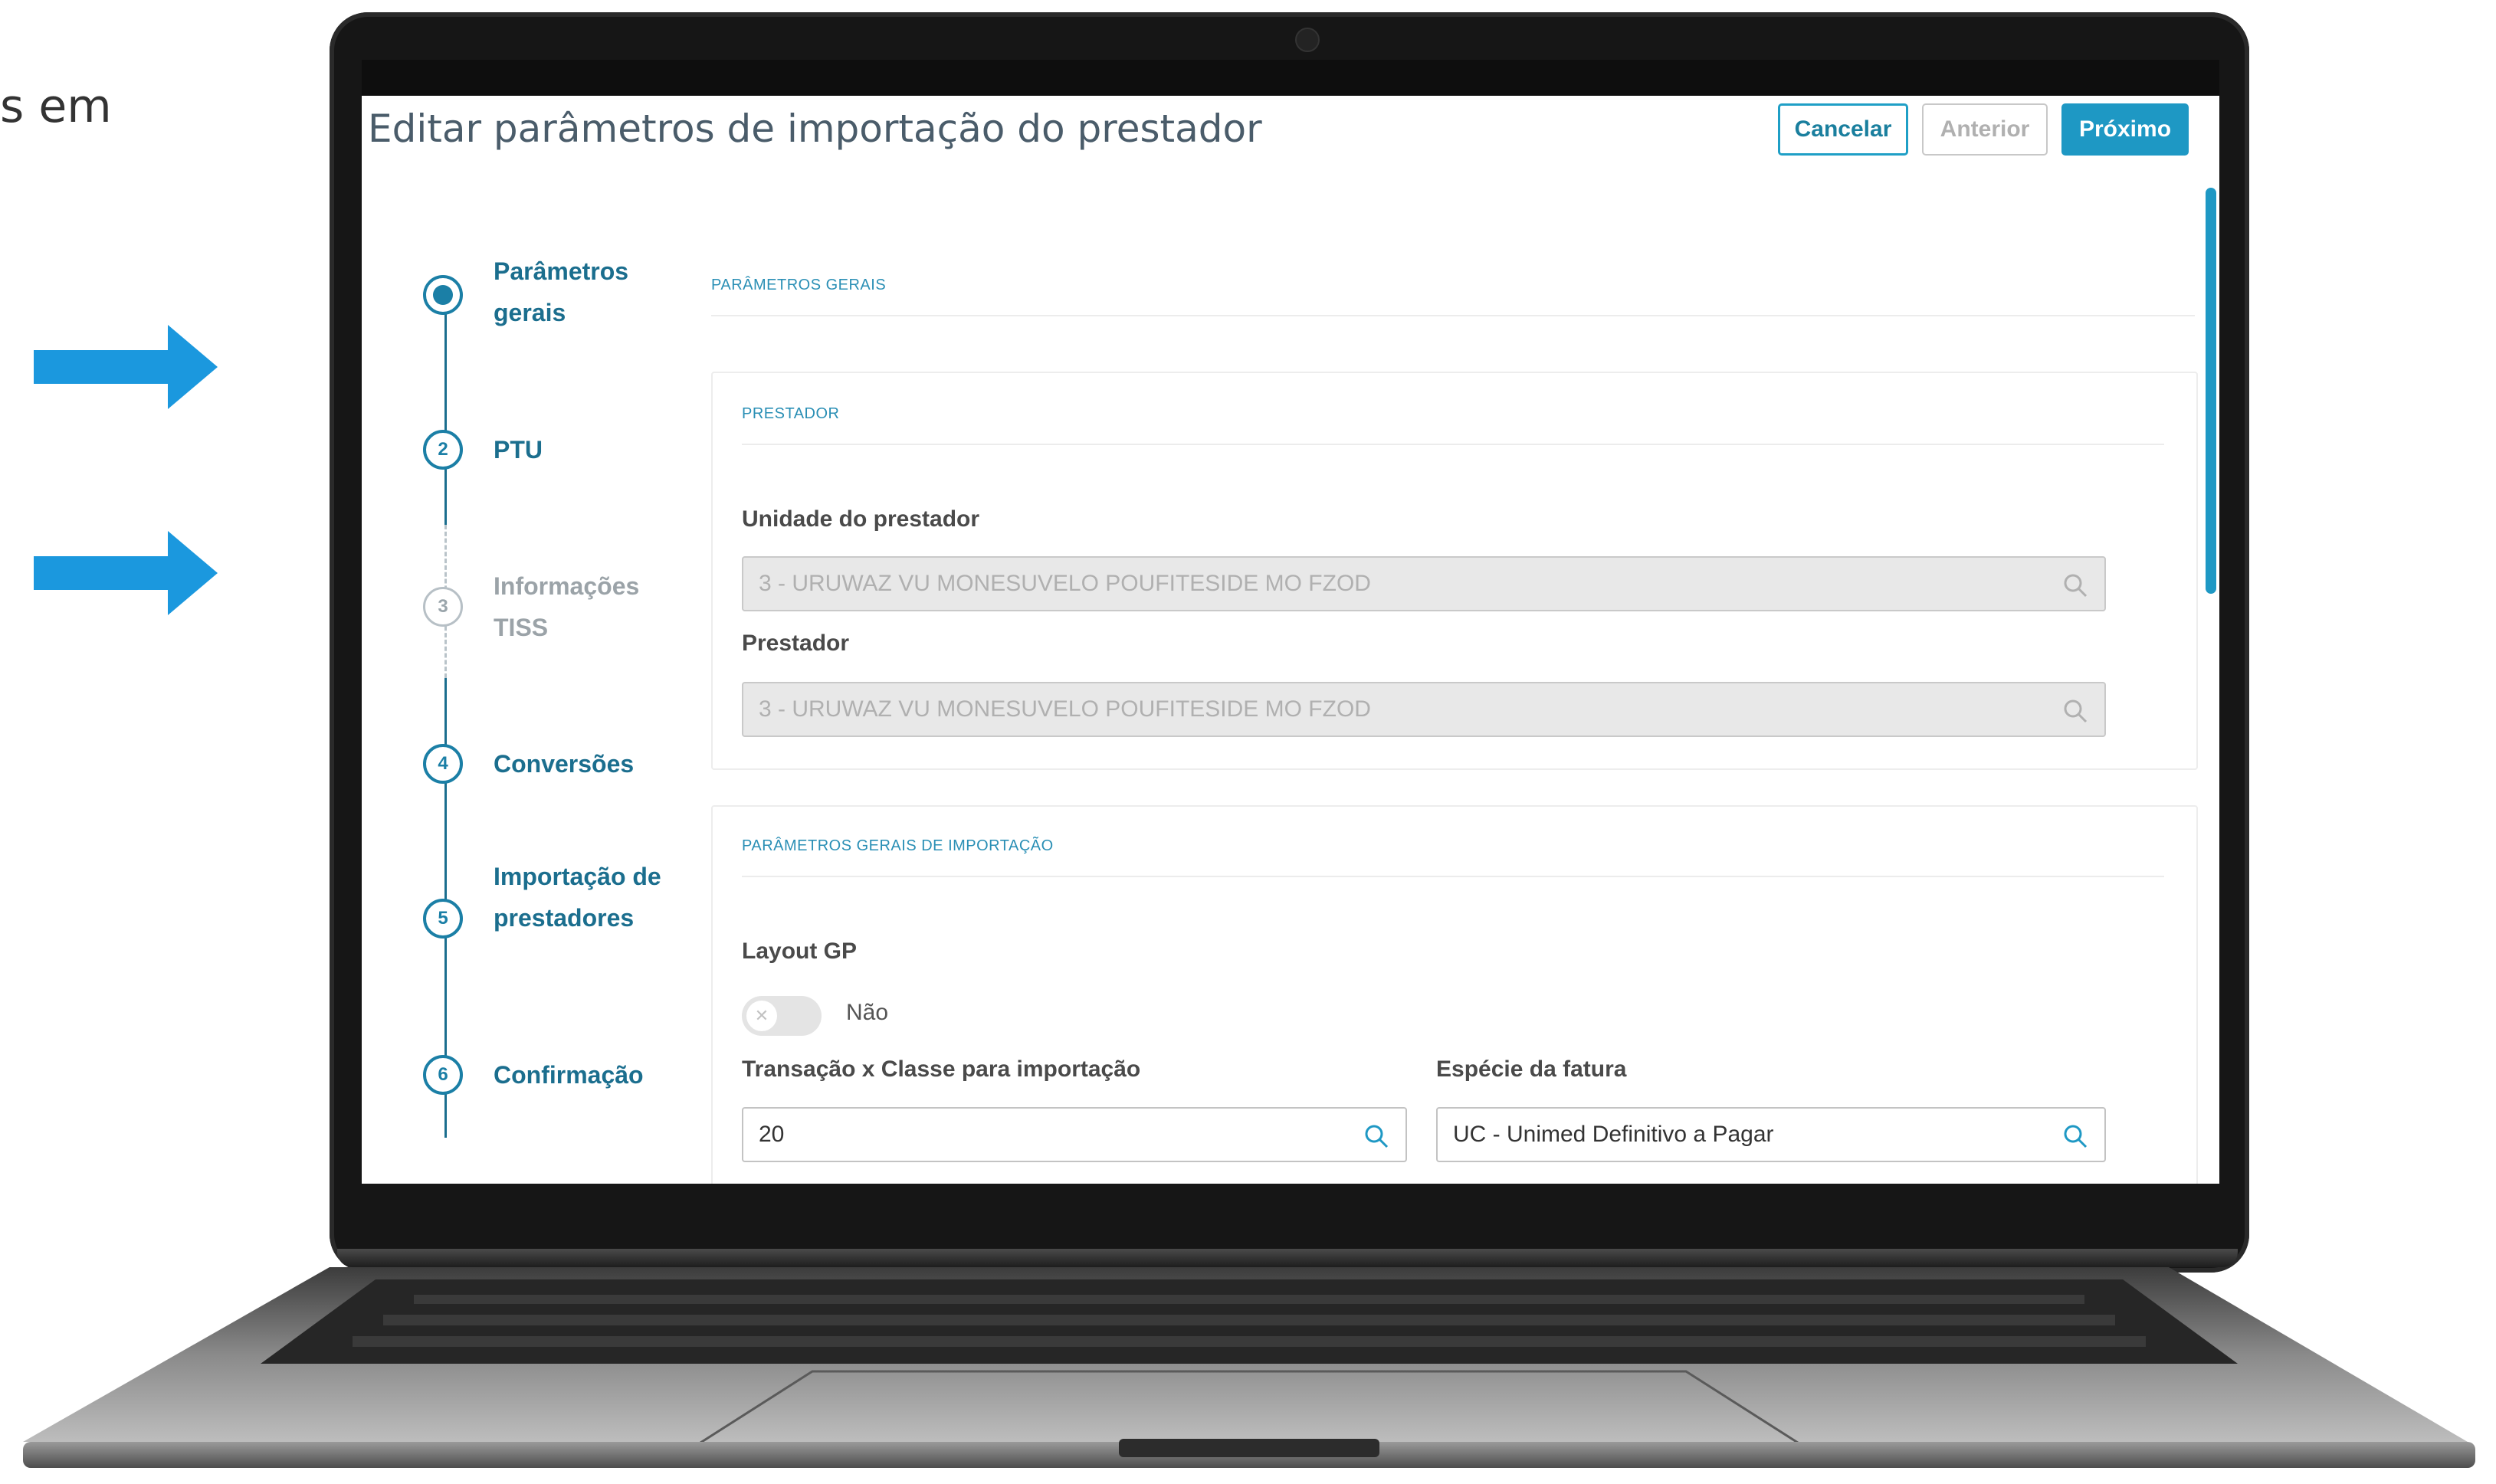 The image size is (2496, 1484). Describe the element at coordinates (867, 1012) in the screenshot. I see `layout-gp-toggle-text: Não` at that location.